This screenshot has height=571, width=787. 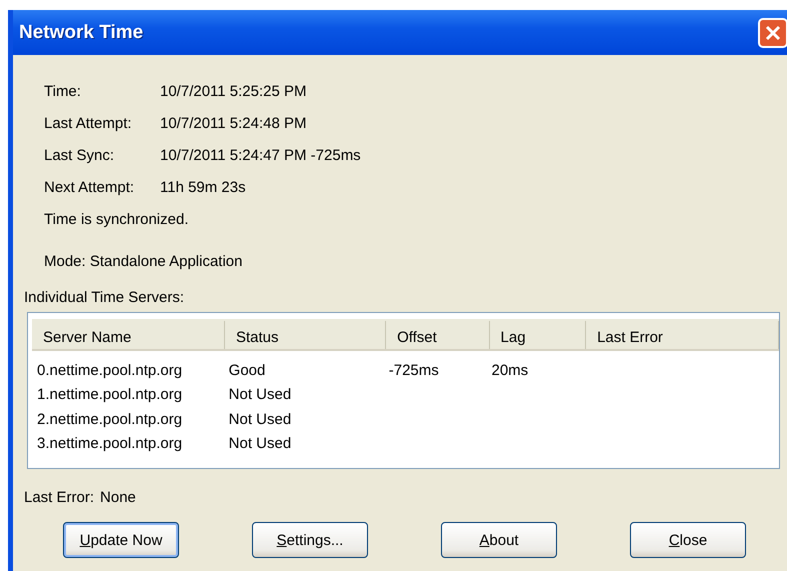 I want to click on field-label: Next Attempt:, so click(x=90, y=187).